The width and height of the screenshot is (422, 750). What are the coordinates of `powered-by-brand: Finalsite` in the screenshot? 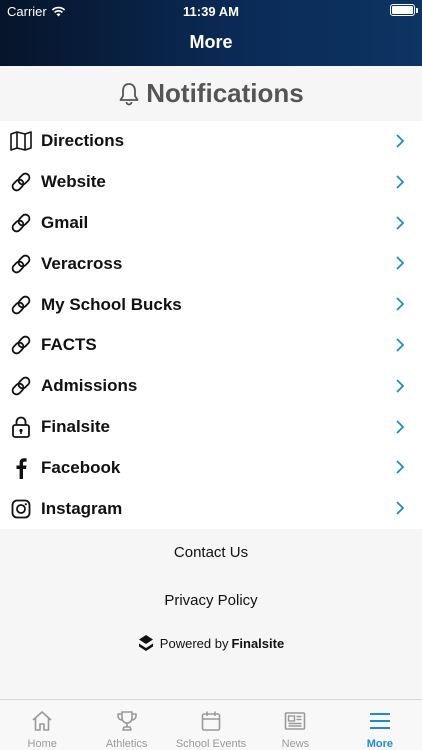 It's located at (258, 643).